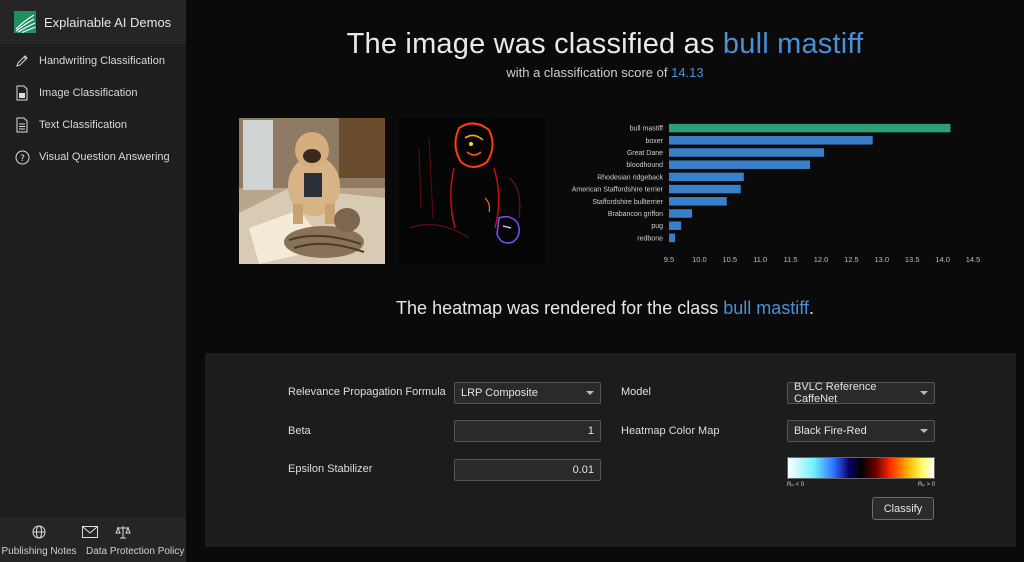  Describe the element at coordinates (589, 72) in the screenshot. I see `result-subtitle-prefix: with a classification score of` at that location.